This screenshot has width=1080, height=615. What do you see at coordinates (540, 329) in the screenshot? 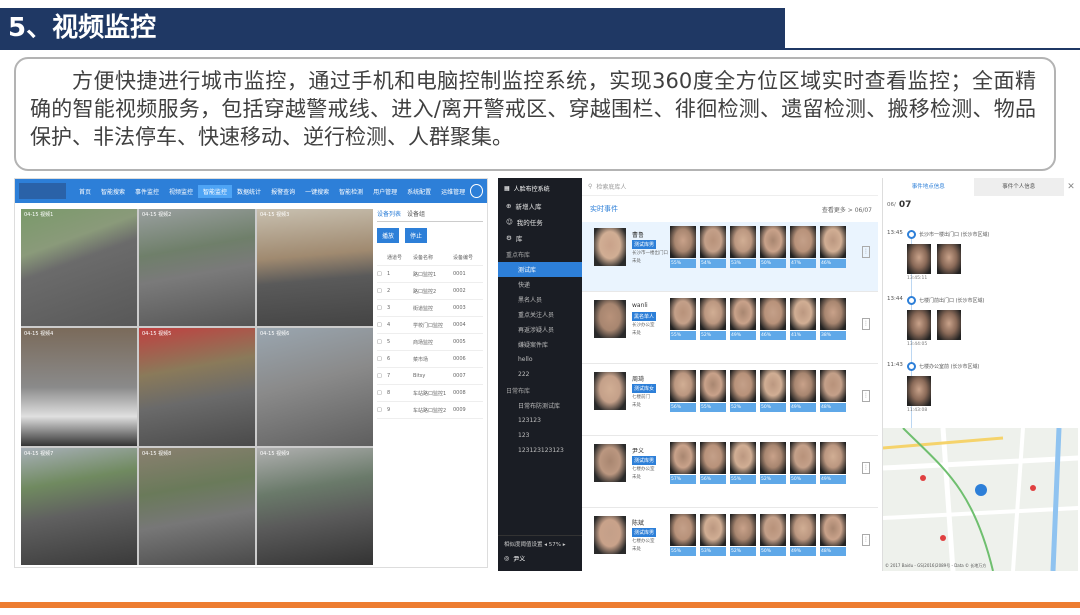
I see `library-item: 再返涉疑人员` at bounding box center [540, 329].